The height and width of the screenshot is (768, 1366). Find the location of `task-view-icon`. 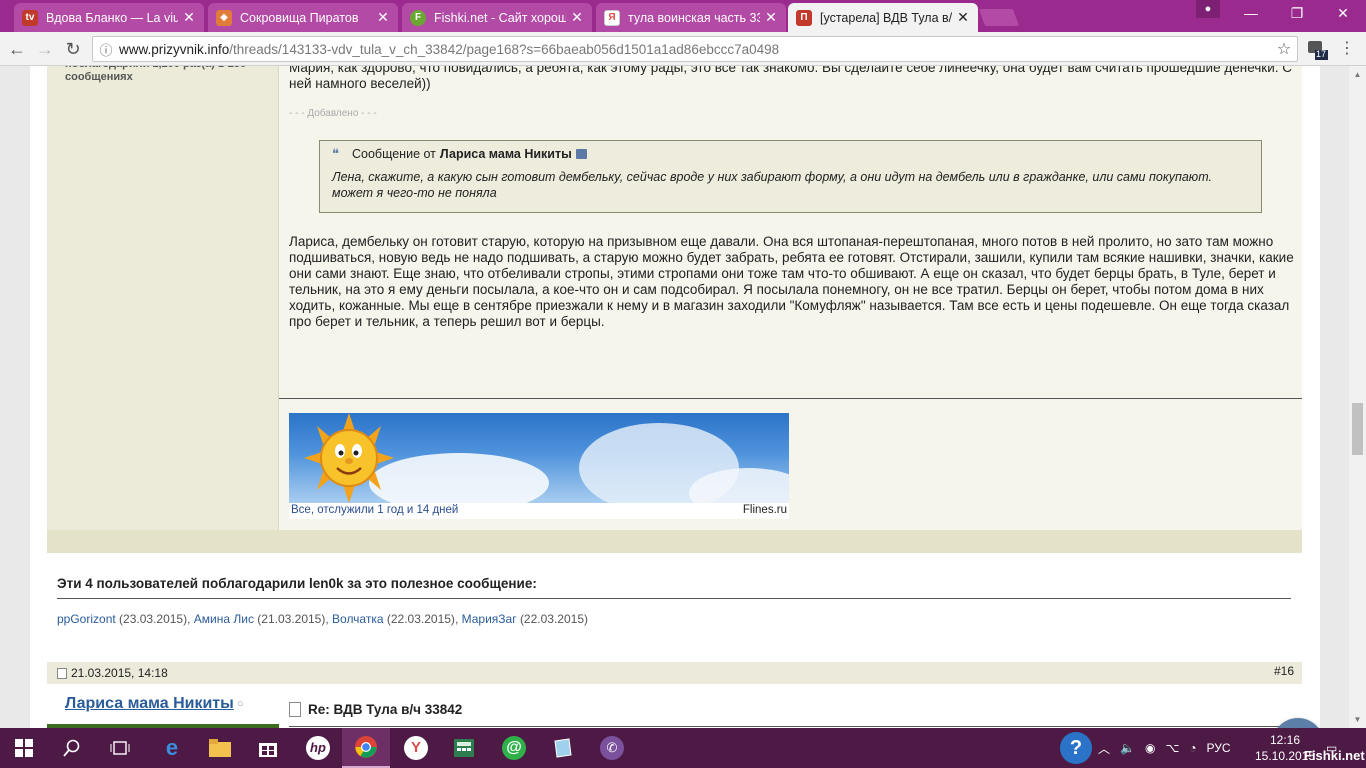

task-view-icon is located at coordinates (120, 748).